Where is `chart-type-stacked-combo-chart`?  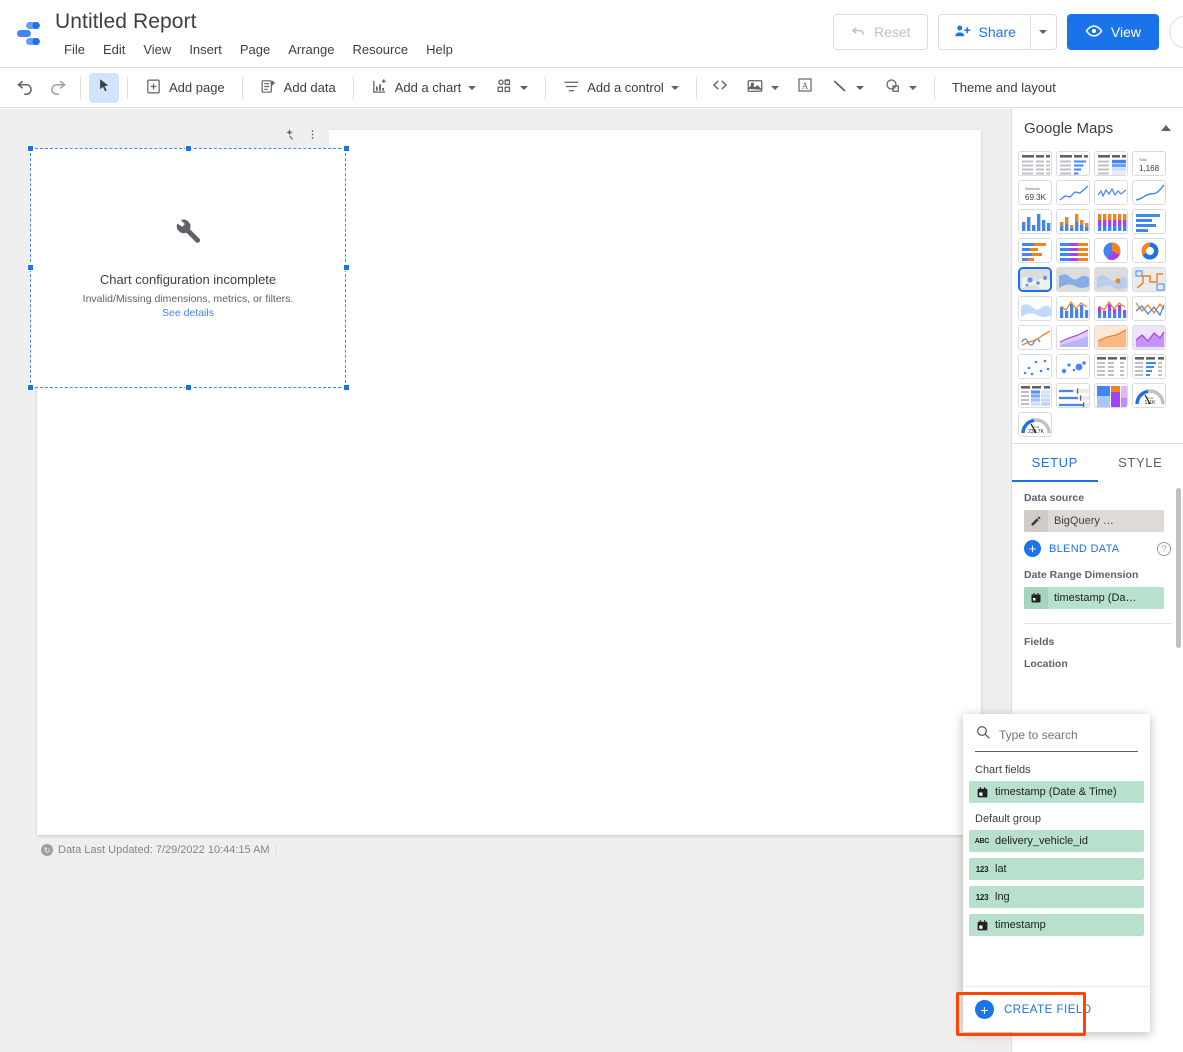
chart-type-stacked-combo-chart is located at coordinates (1111, 308).